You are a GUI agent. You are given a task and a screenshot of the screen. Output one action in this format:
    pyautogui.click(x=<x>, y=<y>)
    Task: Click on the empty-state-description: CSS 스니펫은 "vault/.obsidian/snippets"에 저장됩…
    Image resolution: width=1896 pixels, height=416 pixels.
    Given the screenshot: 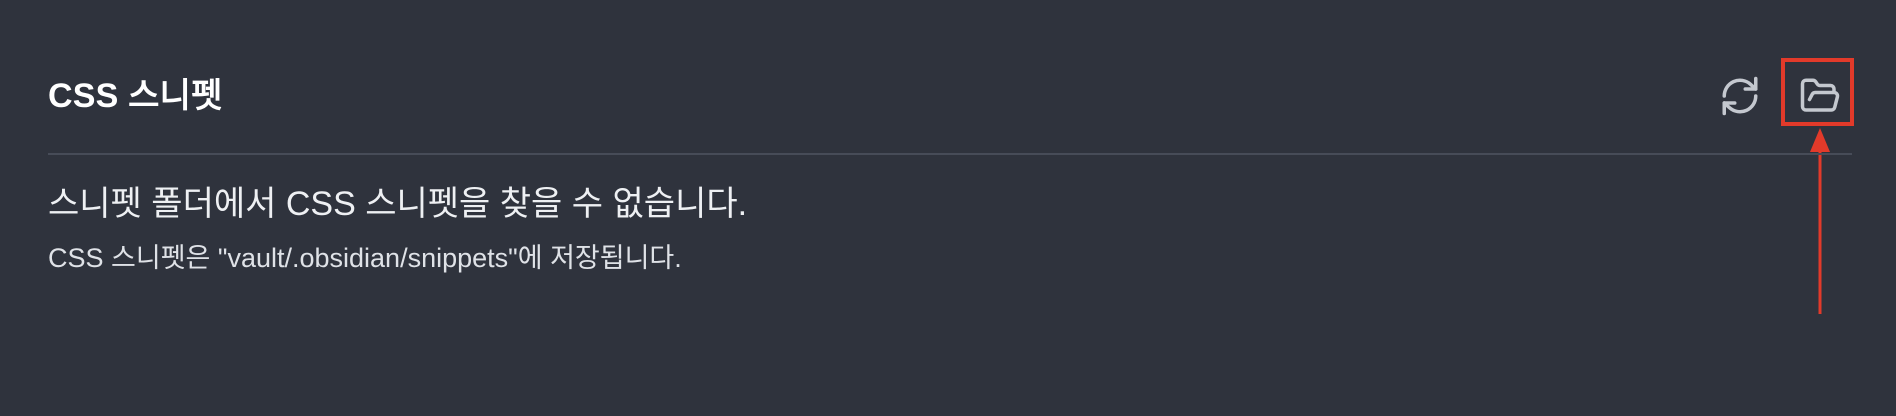 What is the action you would take?
    pyautogui.click(x=365, y=258)
    